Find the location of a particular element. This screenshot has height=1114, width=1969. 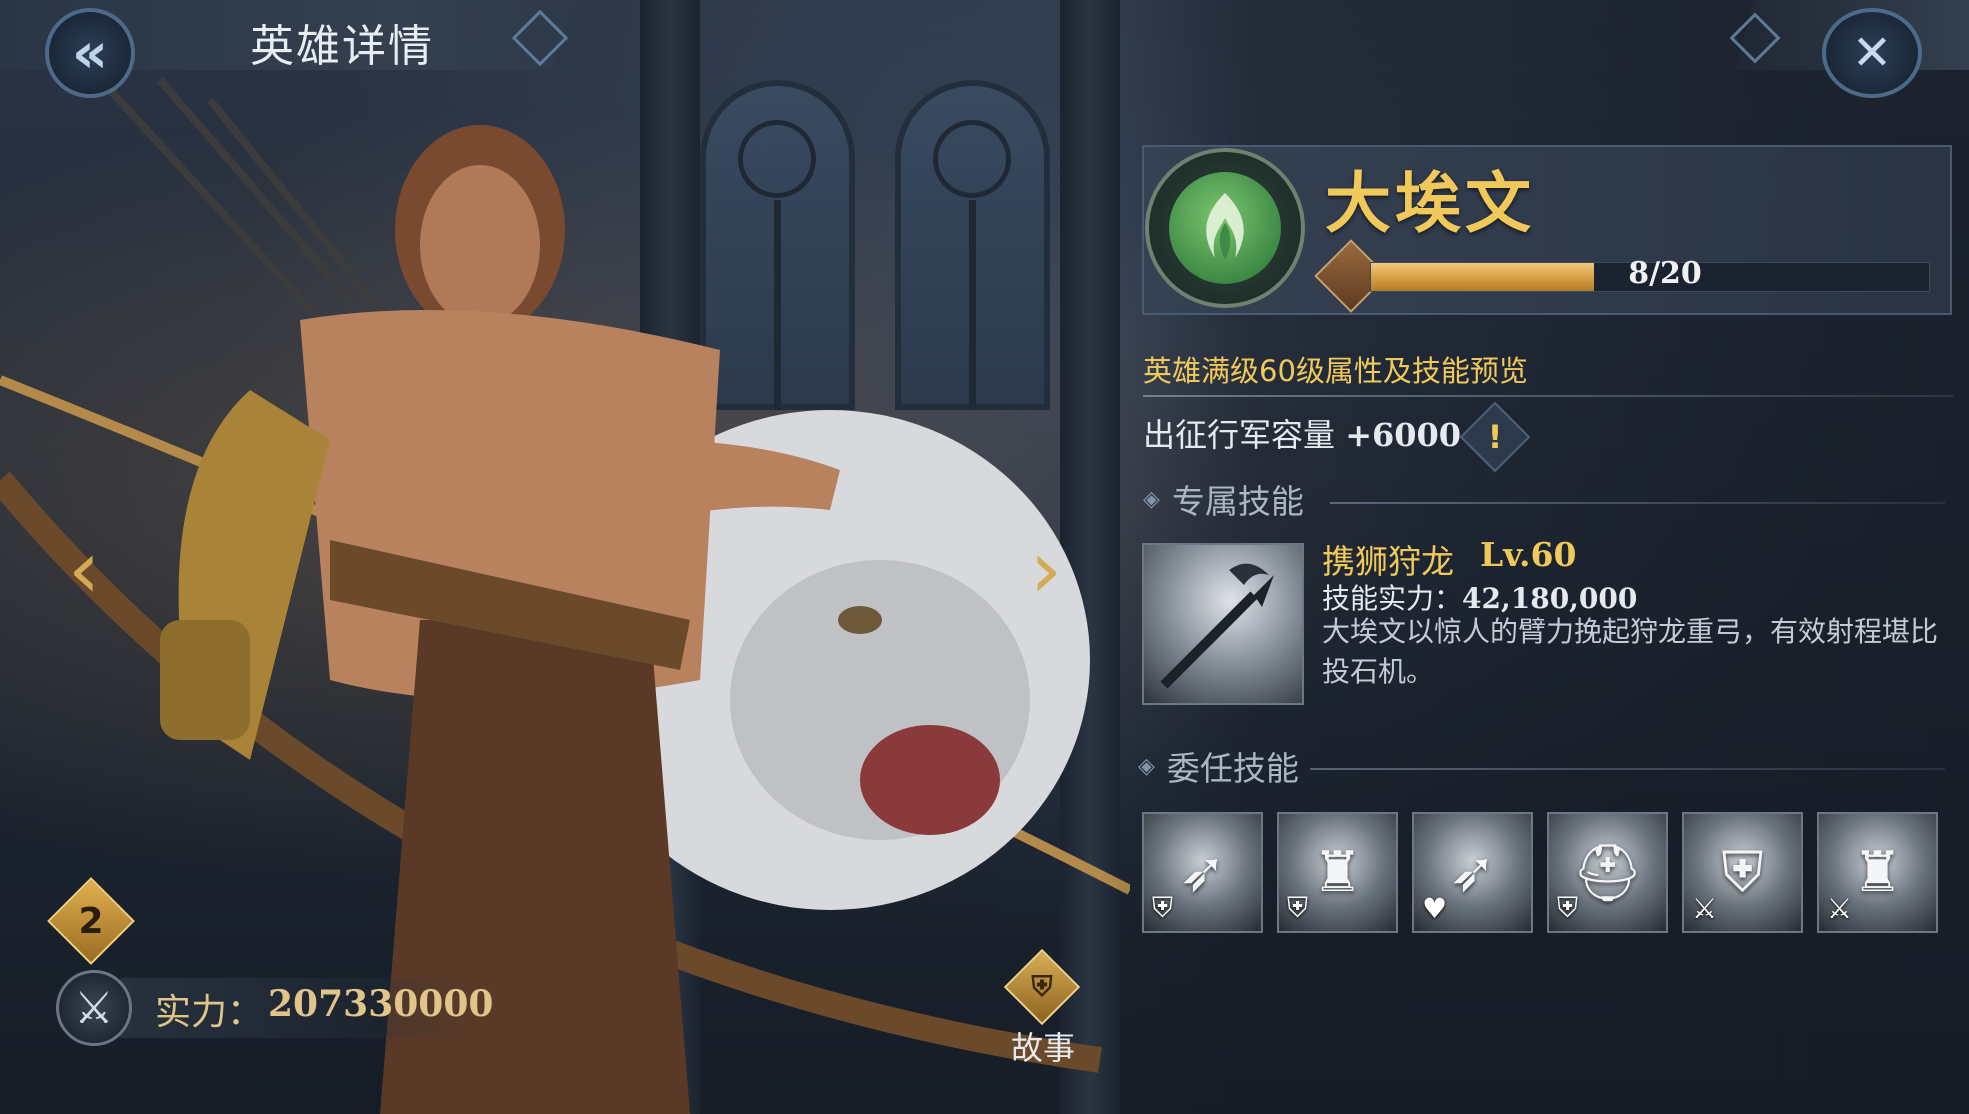

shard-progress-fill is located at coordinates (1483, 277).